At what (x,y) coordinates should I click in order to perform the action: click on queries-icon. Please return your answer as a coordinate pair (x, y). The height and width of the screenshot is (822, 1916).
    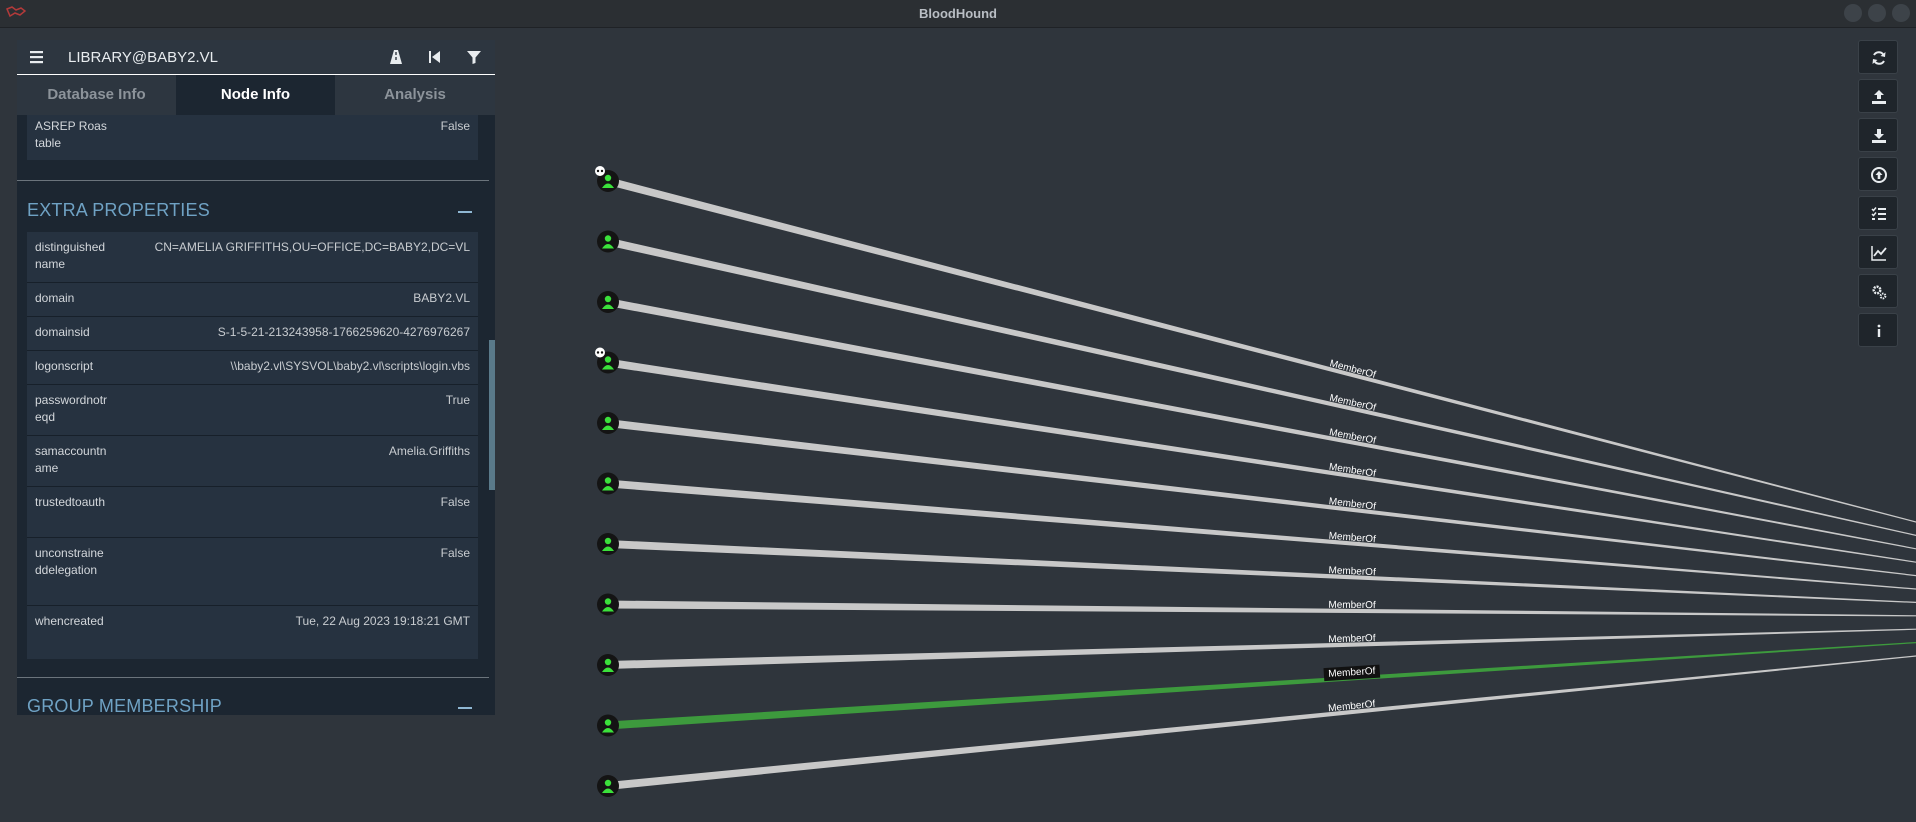
    Looking at the image, I should click on (1878, 213).